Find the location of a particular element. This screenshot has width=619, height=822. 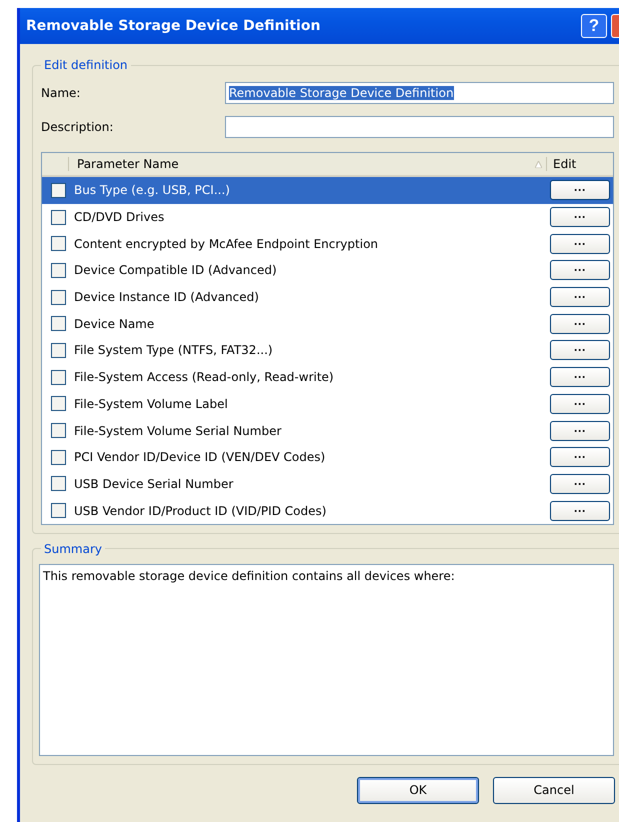

parameter-name: USB Vendor ID/Product ID (VID/PID Codes) is located at coordinates (201, 511).